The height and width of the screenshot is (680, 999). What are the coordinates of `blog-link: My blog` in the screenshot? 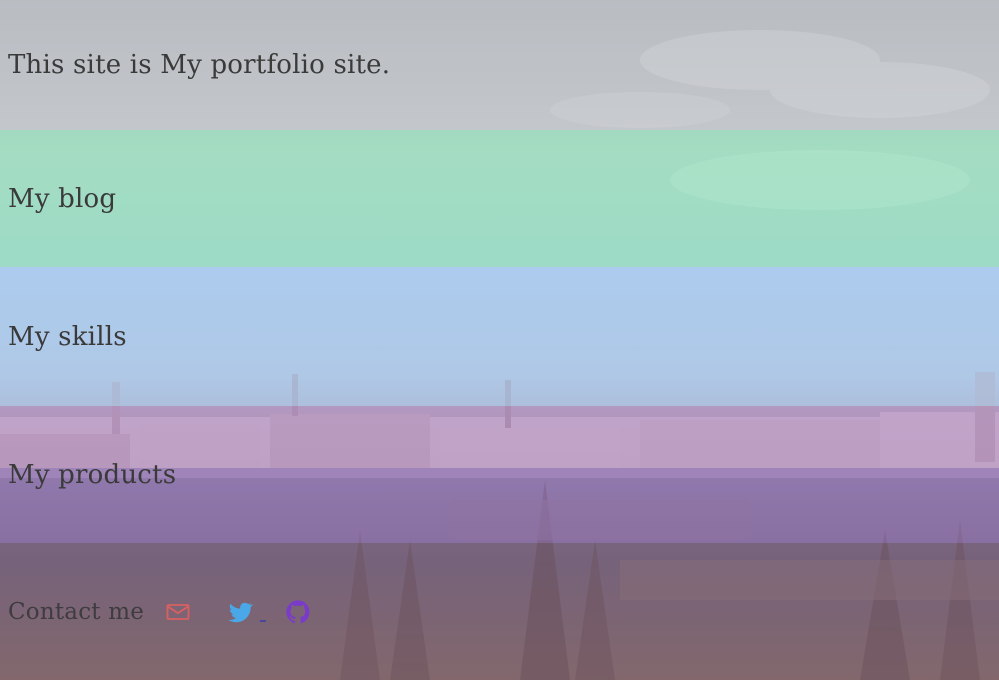 It's located at (62, 199).